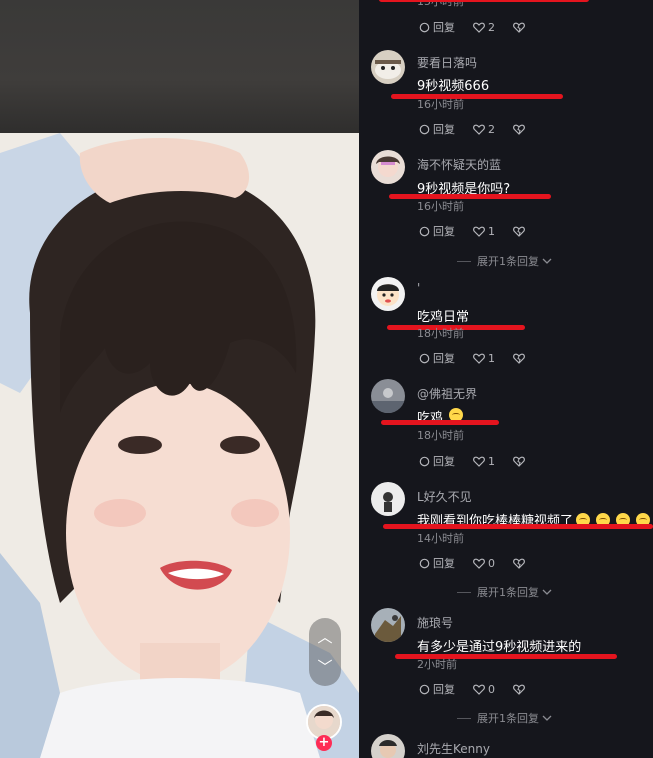 This screenshot has width=653, height=758. I want to click on comment-text: 9秒视频666, so click(453, 86).